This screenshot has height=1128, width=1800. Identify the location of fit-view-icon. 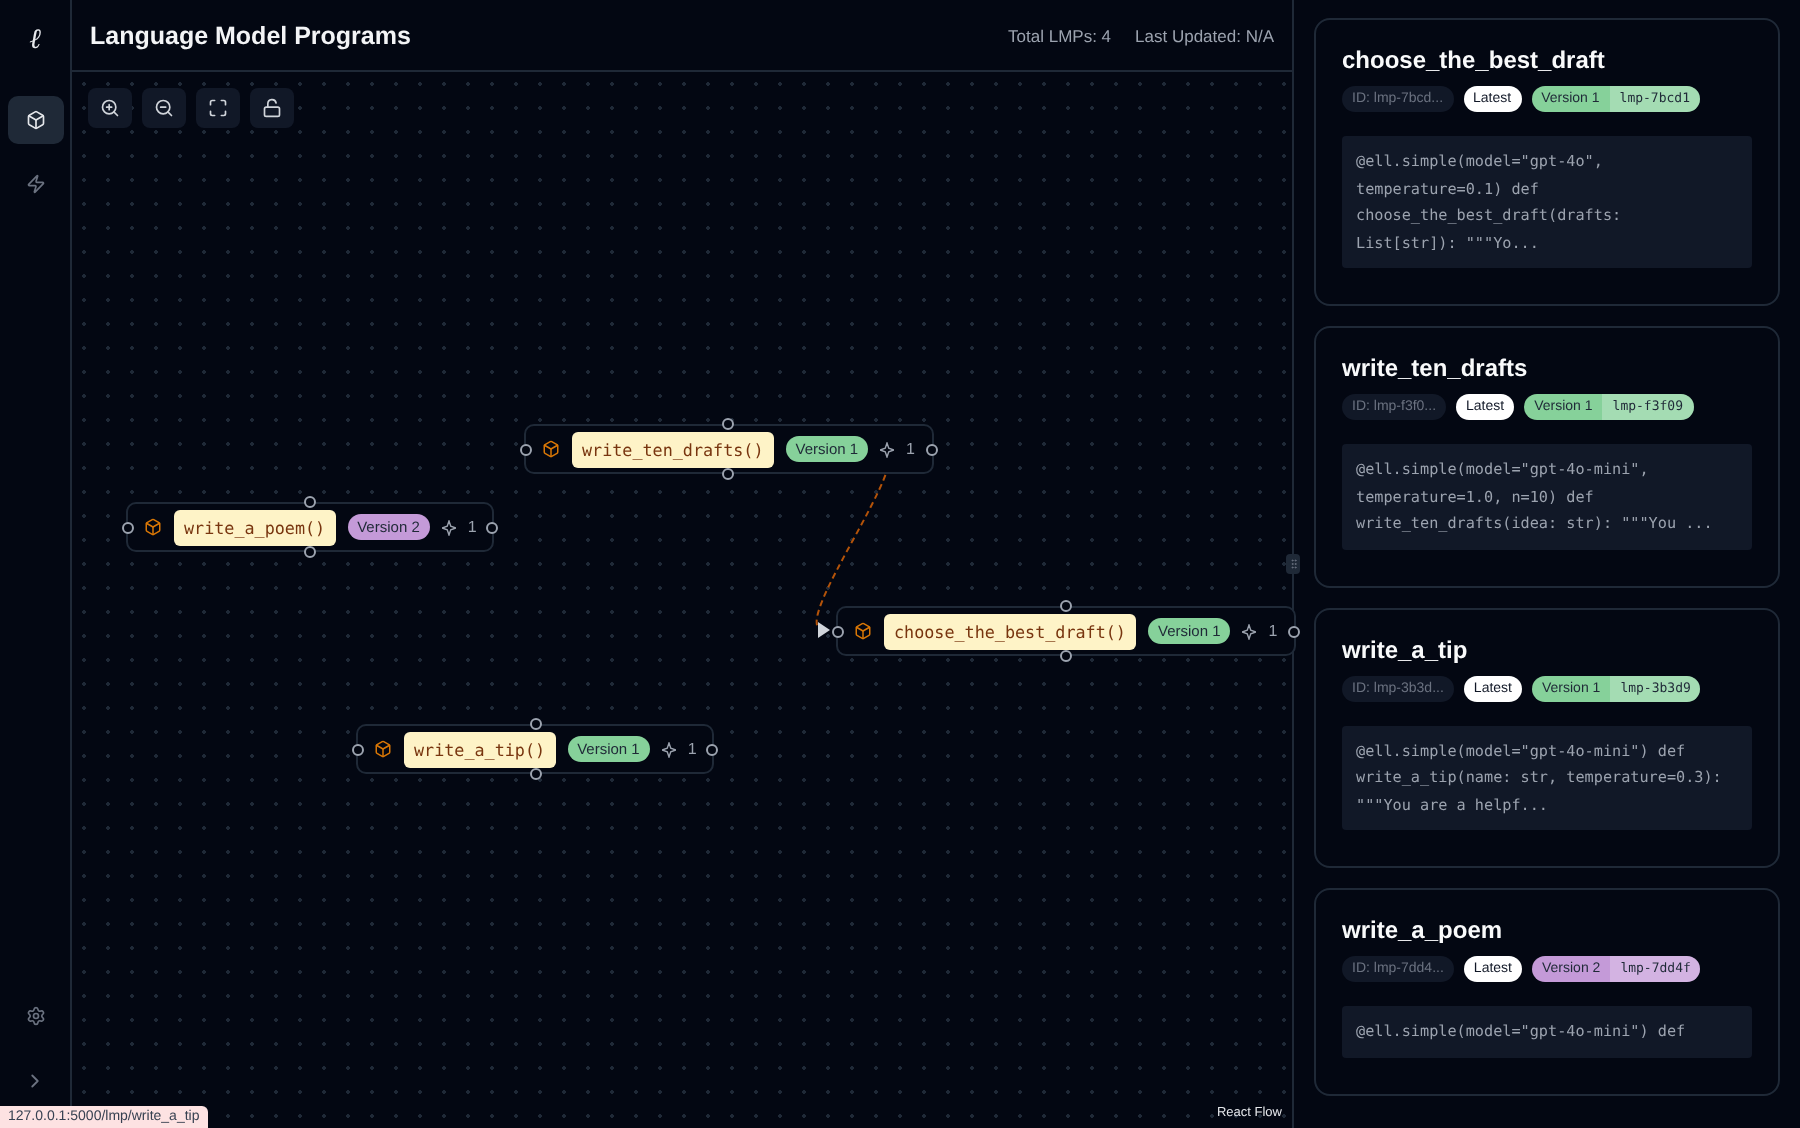
(218, 108).